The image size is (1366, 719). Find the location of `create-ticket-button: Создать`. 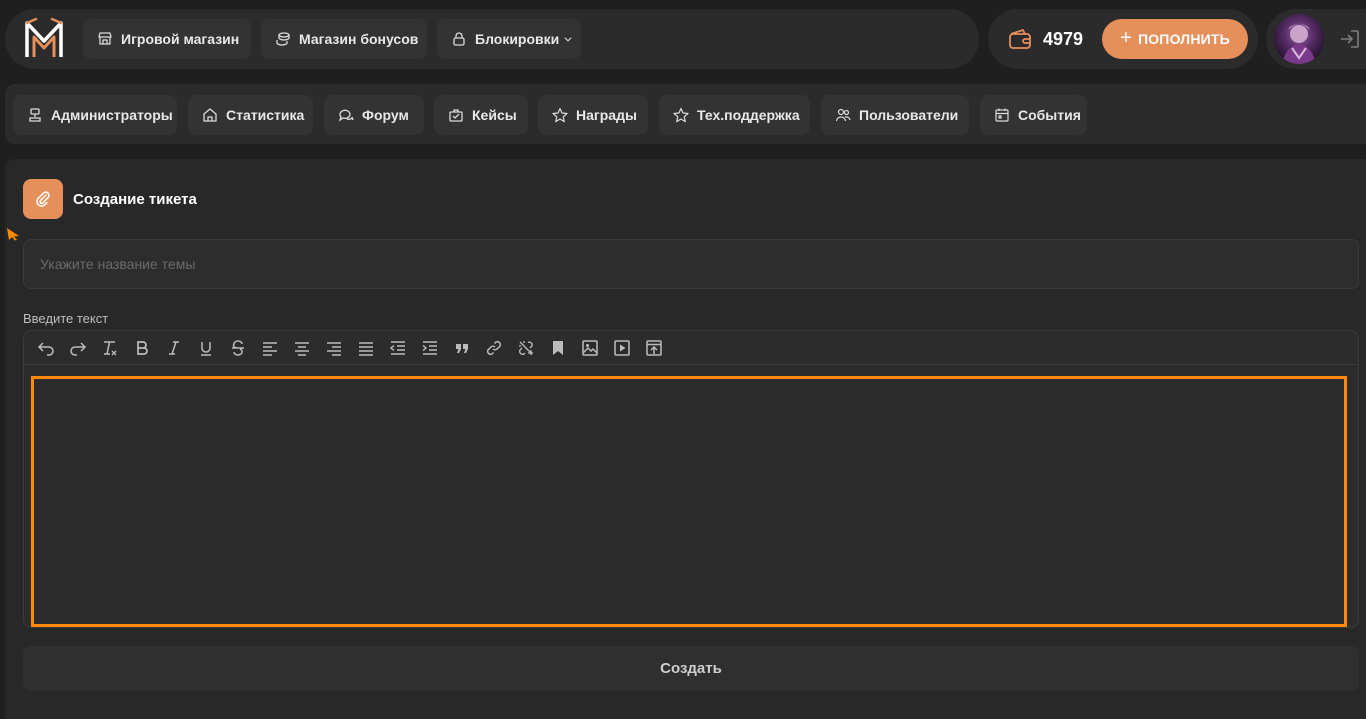

create-ticket-button: Создать is located at coordinates (691, 668).